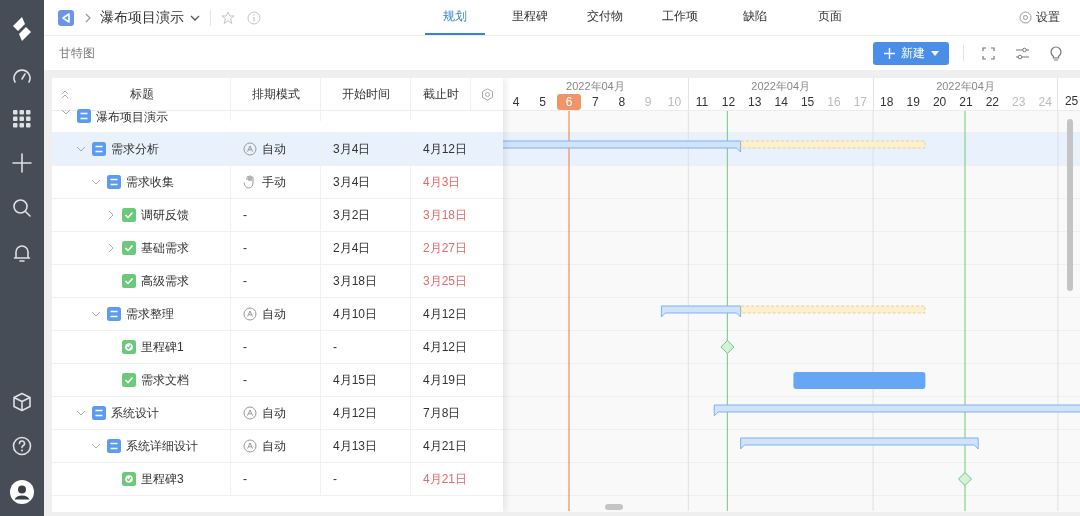 The width and height of the screenshot is (1080, 516). Describe the element at coordinates (365, 94) in the screenshot. I see `column-header: 开始时间` at that location.